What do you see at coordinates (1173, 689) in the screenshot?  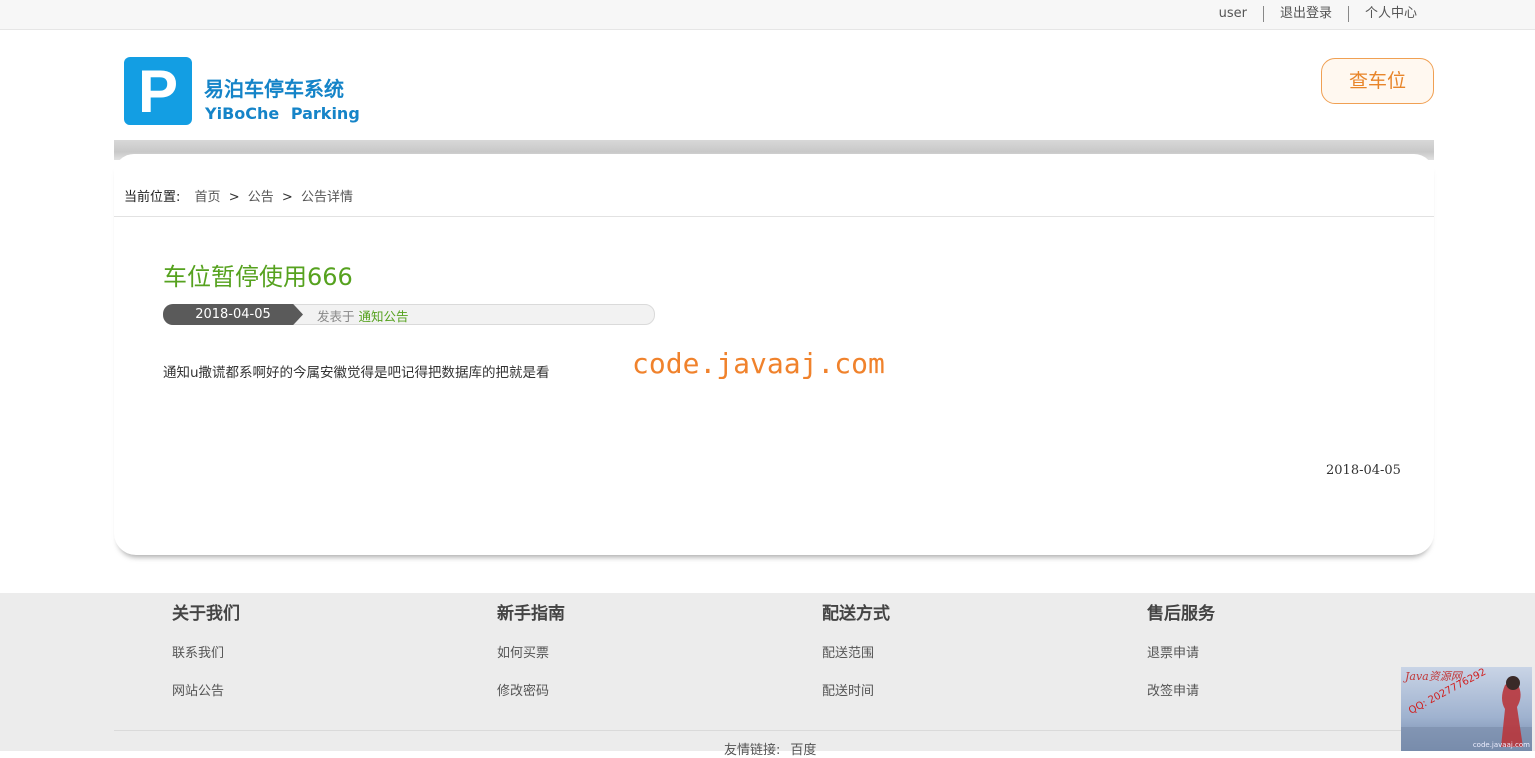 I see `footer-link: 改签申请` at bounding box center [1173, 689].